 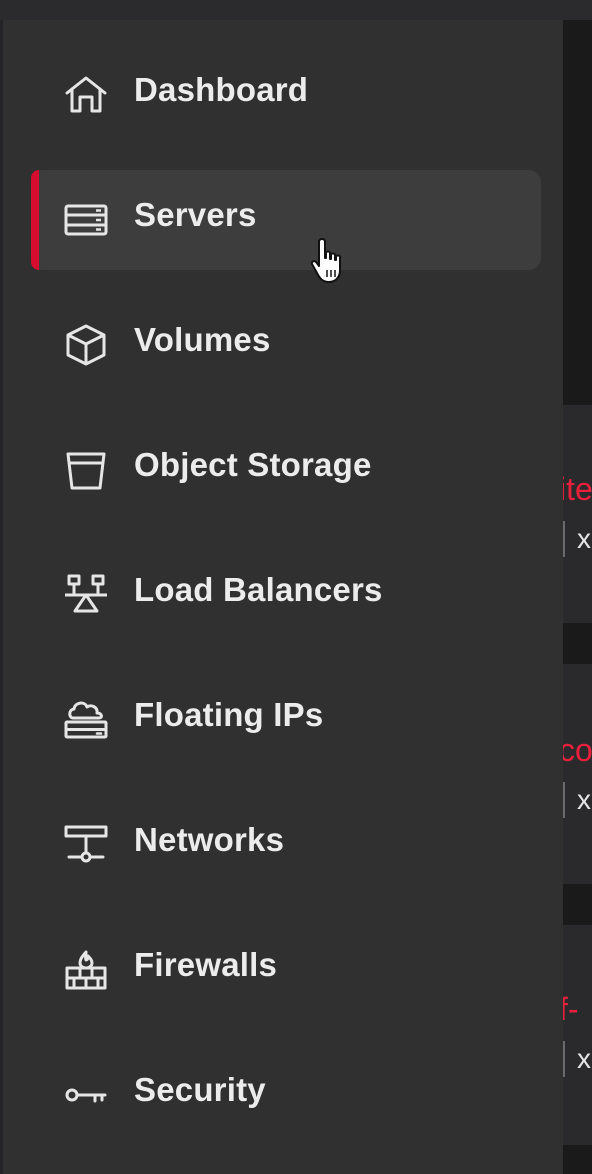 I want to click on sidebar-item-label: Object Storage, so click(x=253, y=464).